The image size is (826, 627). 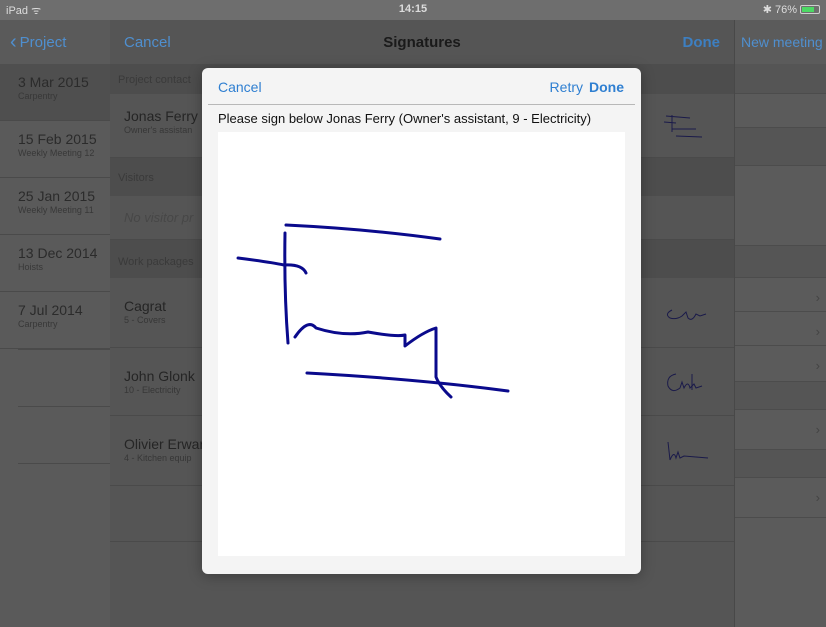 I want to click on meeting-list-item: 25 Jan 2015 Weekly Meeting 11, so click(x=58, y=206).